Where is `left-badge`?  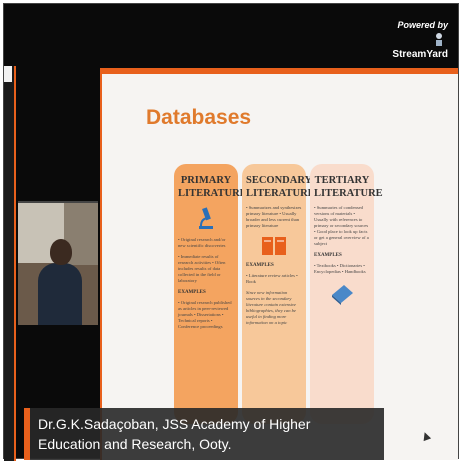
left-badge is located at coordinates (8, 74).